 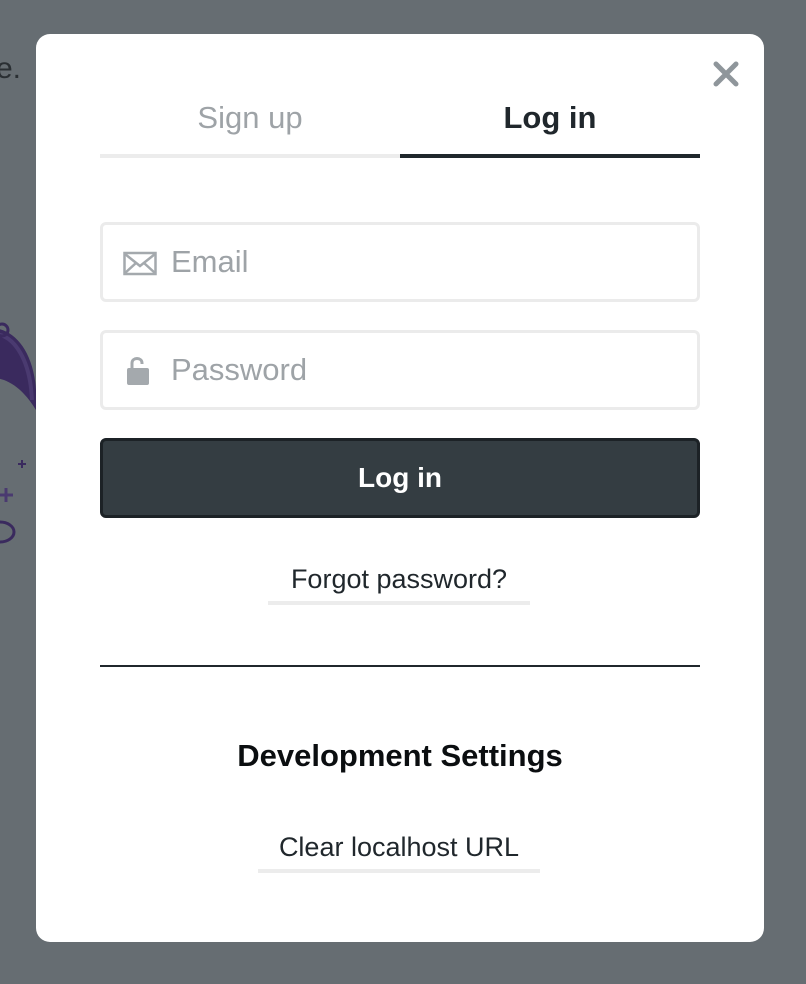 I want to click on login-button: Log in, so click(x=400, y=478).